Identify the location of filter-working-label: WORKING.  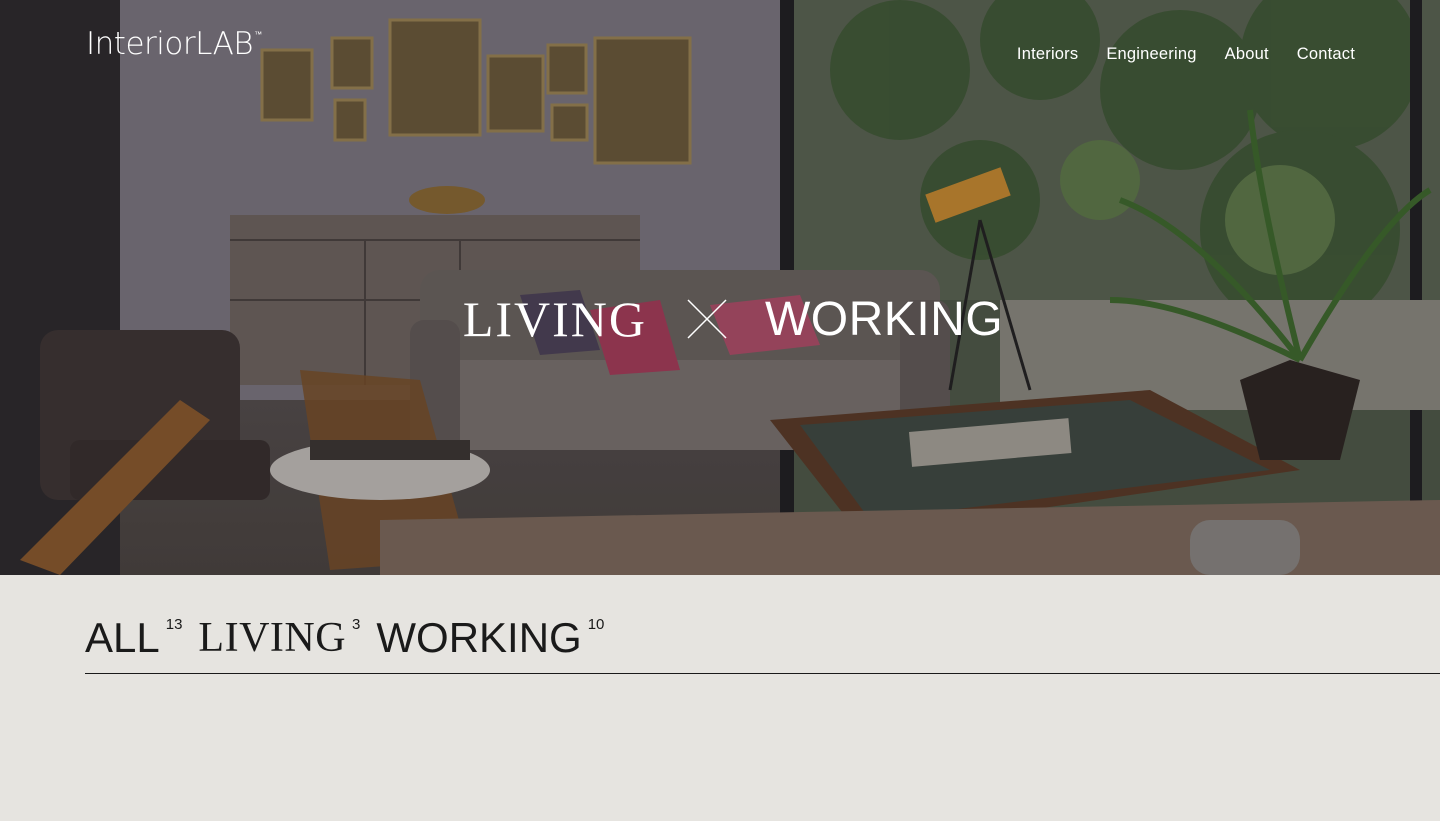
(479, 637).